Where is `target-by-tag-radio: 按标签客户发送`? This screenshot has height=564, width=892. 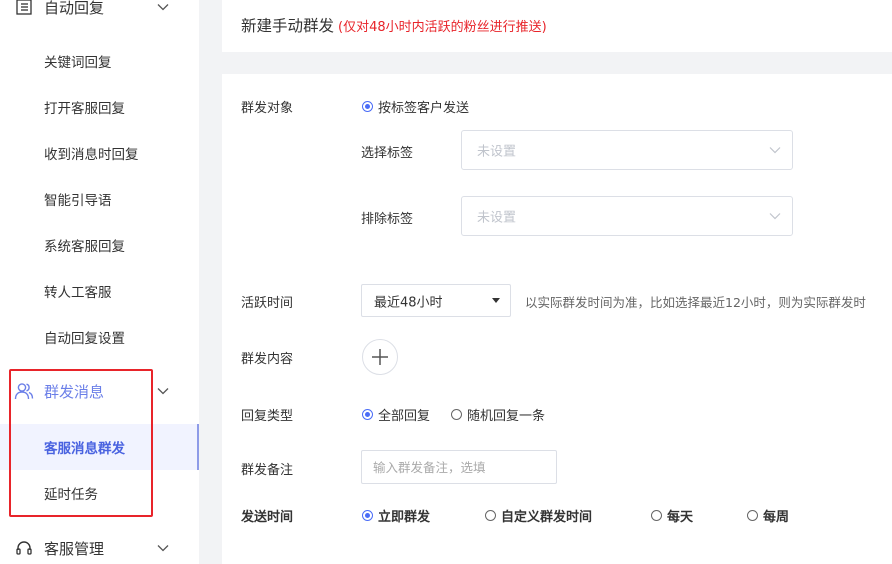
target-by-tag-radio: 按标签客户发送 is located at coordinates (415, 106).